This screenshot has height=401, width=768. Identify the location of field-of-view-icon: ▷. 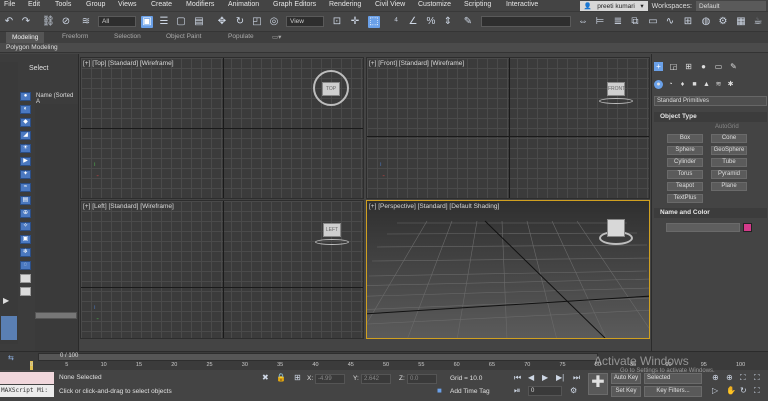
(715, 390).